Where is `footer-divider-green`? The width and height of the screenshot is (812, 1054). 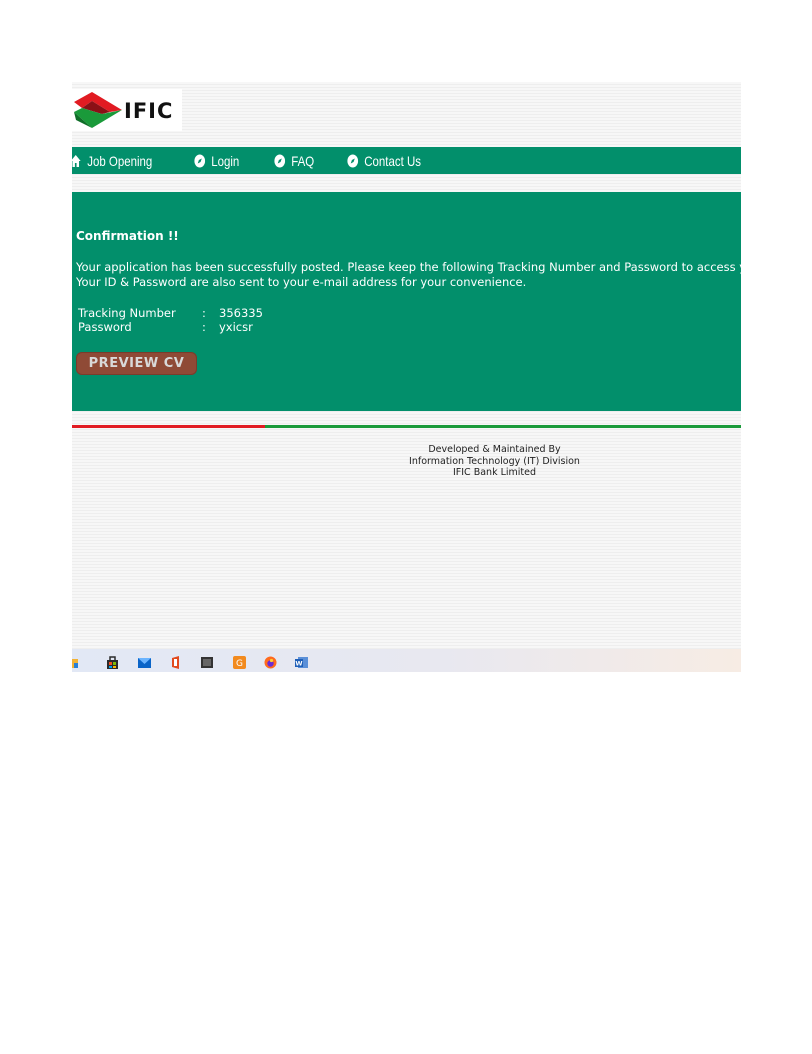
footer-divider-green is located at coordinates (503, 426).